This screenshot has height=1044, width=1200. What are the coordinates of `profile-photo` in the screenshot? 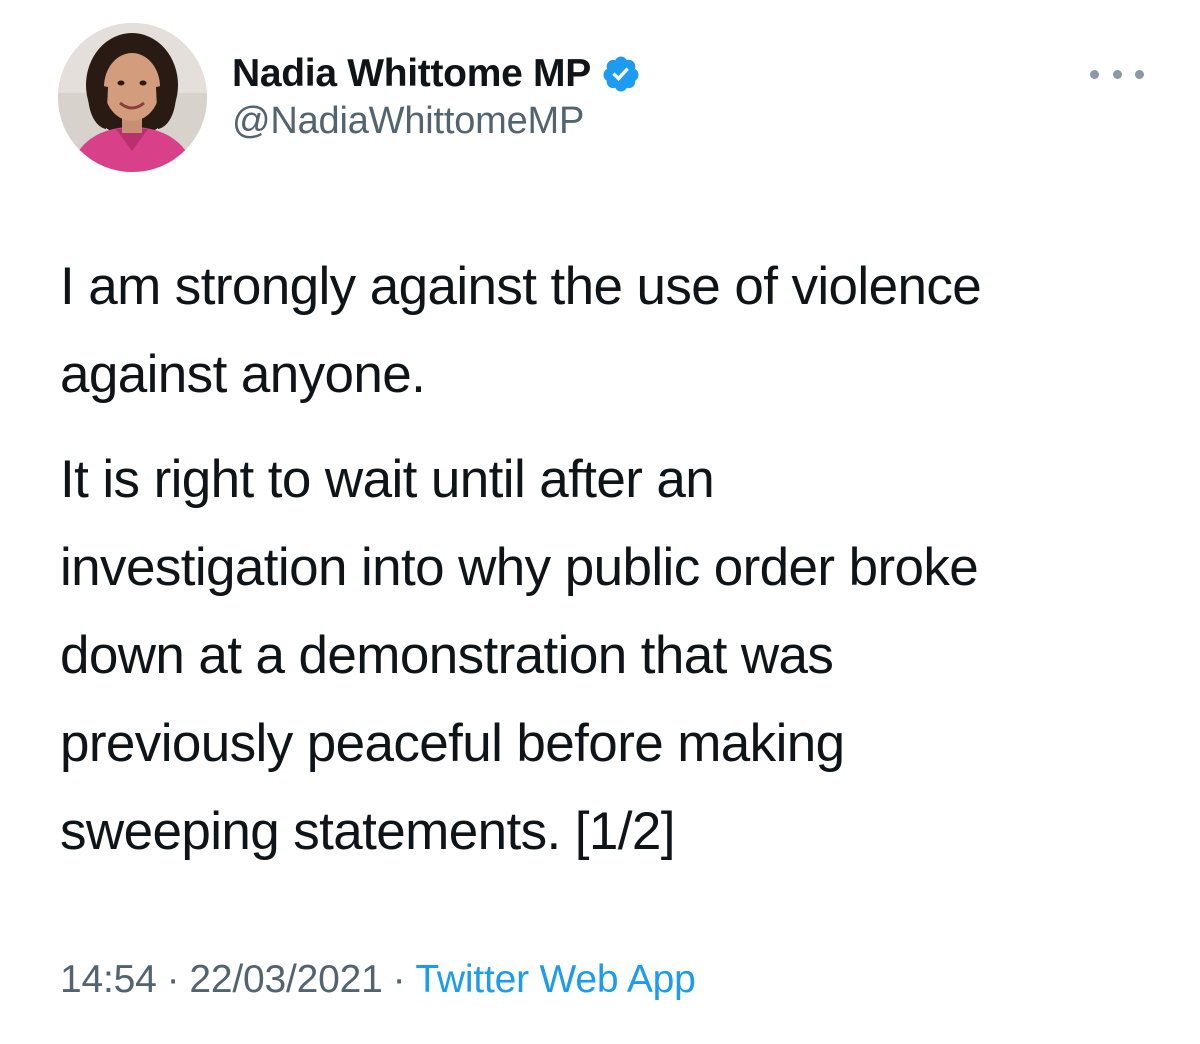 It's located at (132, 97).